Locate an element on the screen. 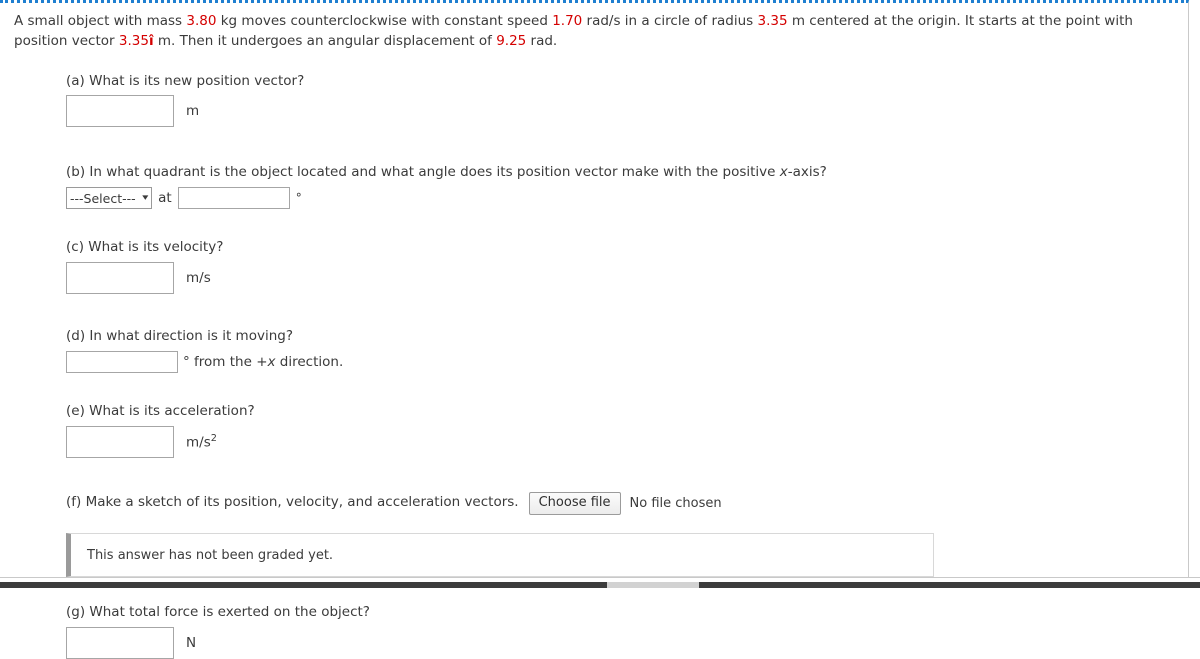 The image size is (1200, 659). quadrant-select-value: ---Select--- is located at coordinates (103, 198).